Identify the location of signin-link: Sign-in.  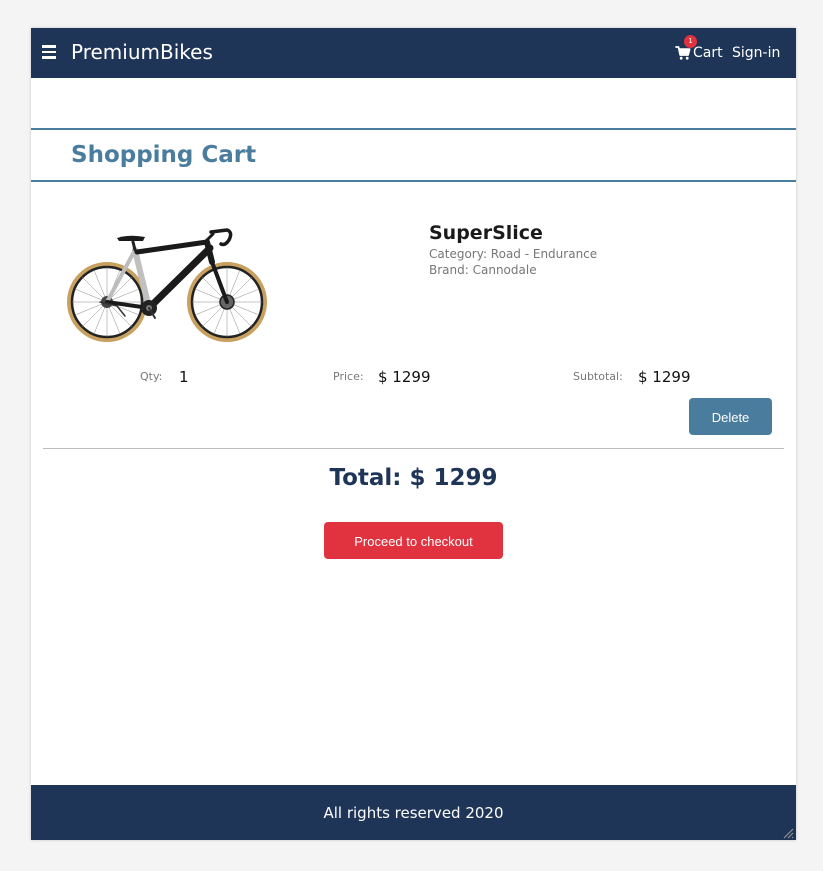
(756, 53).